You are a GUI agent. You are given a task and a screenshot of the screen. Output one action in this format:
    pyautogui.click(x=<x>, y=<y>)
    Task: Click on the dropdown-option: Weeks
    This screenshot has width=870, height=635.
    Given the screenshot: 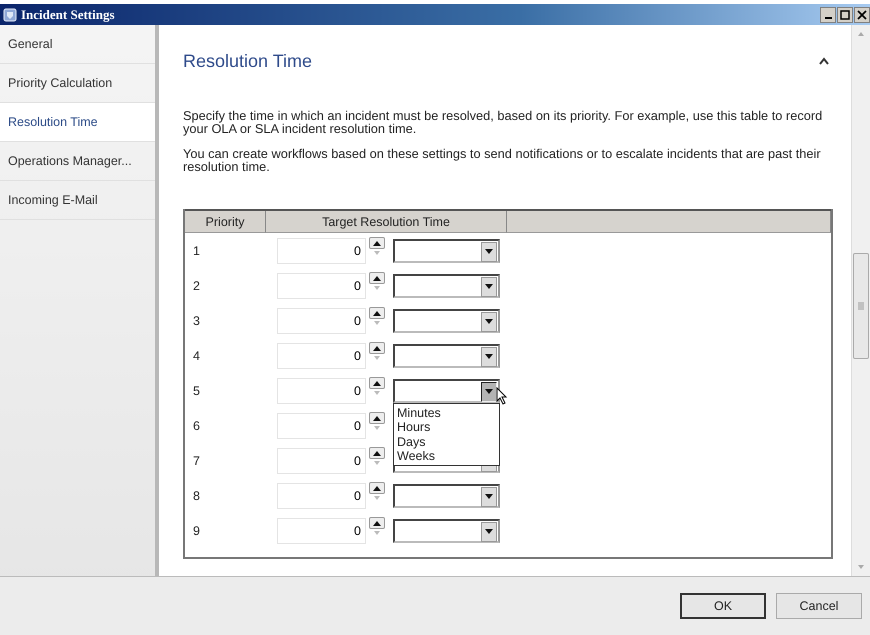 What is the action you would take?
    pyautogui.click(x=446, y=456)
    